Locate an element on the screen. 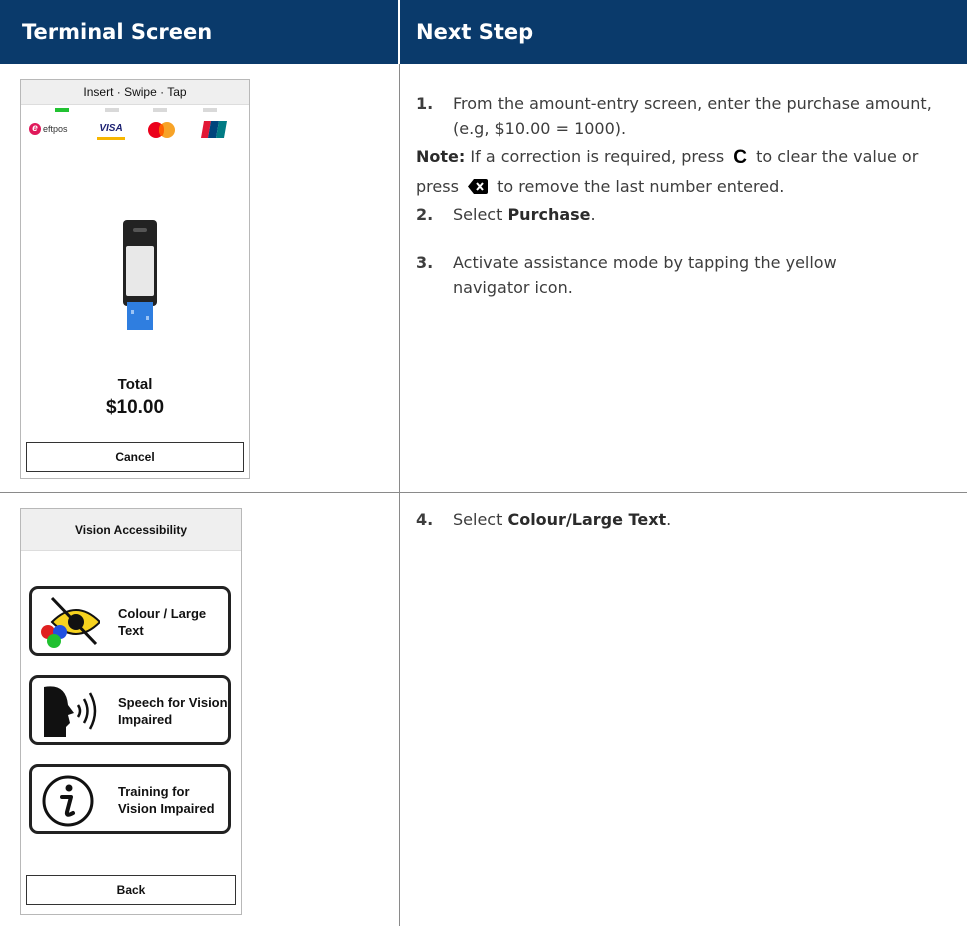 This screenshot has width=967, height=926. step-number: 1. is located at coordinates (425, 103).